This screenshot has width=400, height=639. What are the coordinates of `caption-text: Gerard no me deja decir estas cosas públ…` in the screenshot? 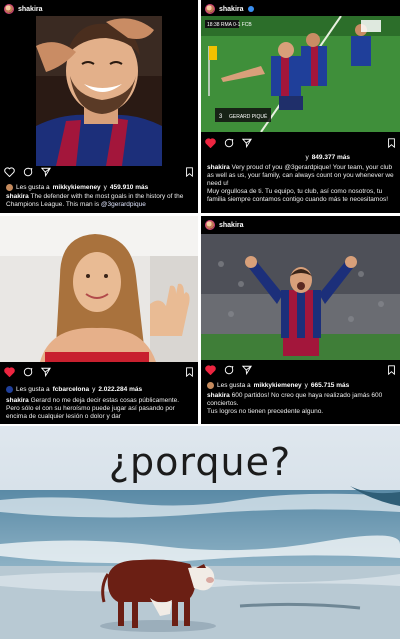 It's located at (93, 408).